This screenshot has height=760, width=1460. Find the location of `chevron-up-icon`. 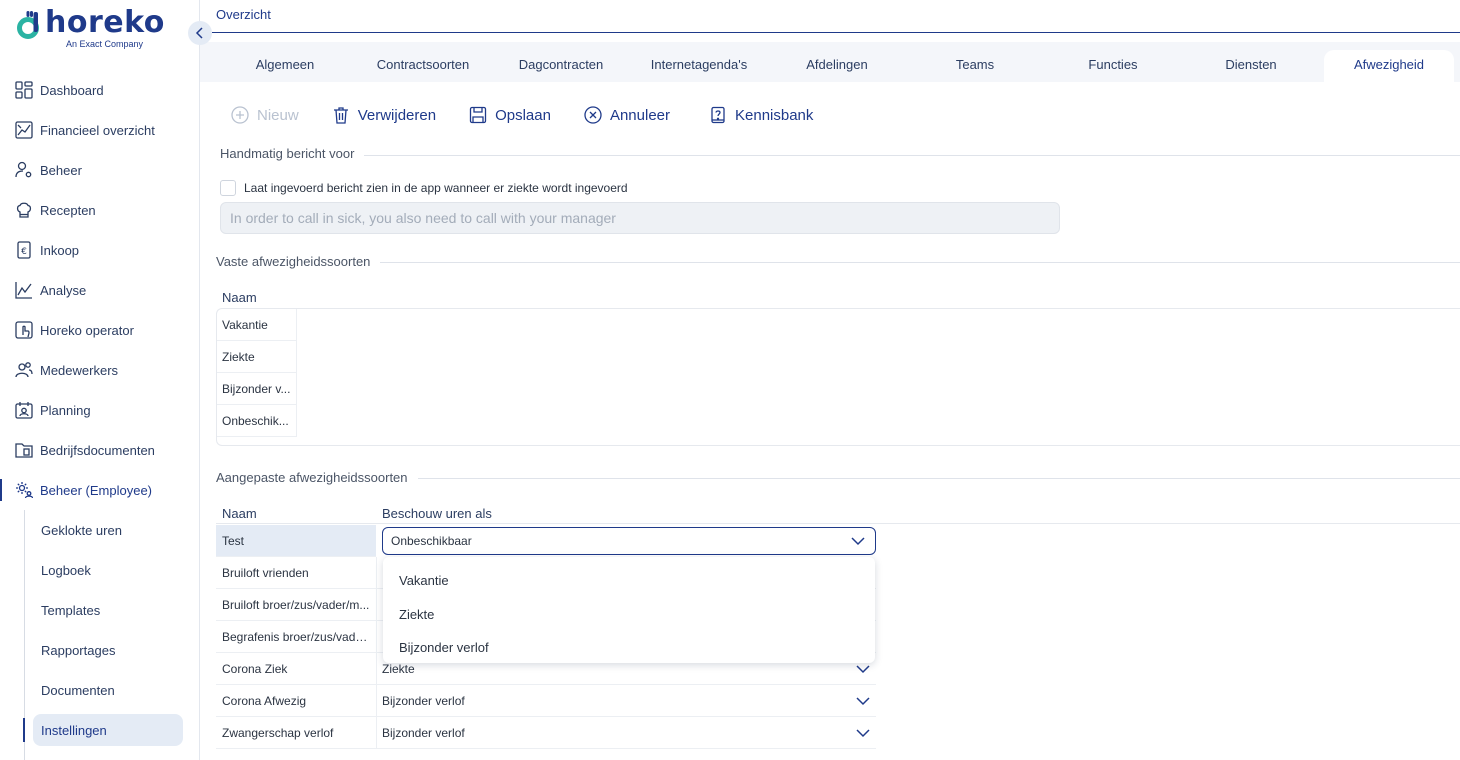

chevron-up-icon is located at coordinates (858, 541).